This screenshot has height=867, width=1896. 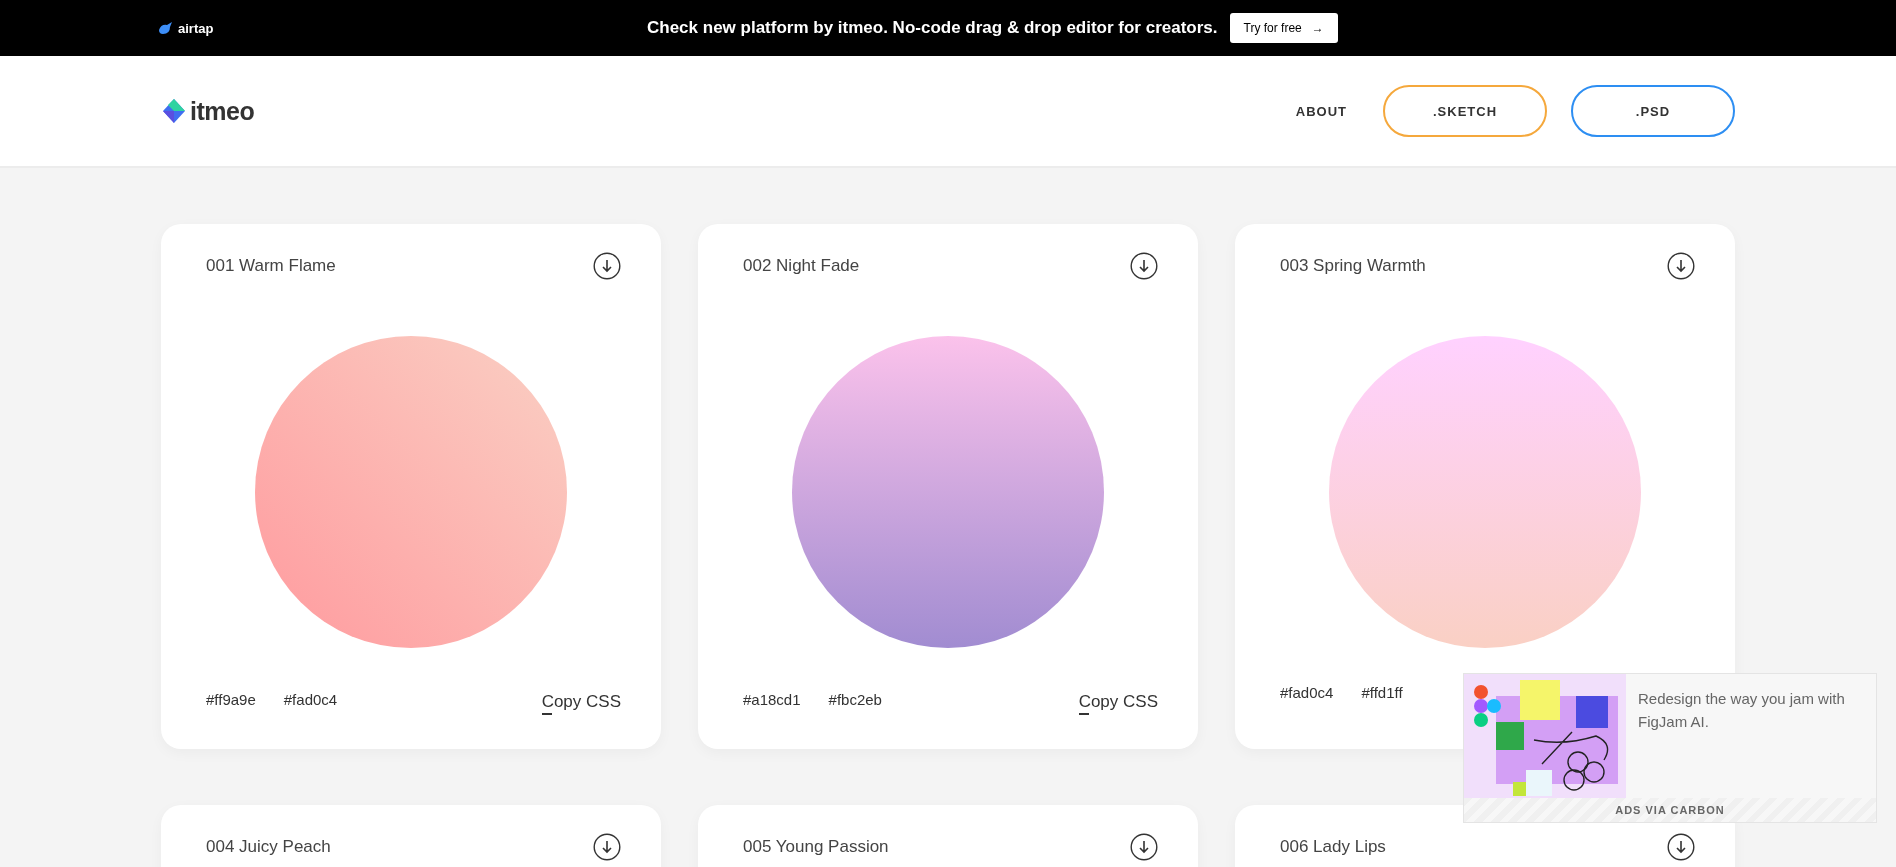 I want to click on hex-code: #ff9a9e, so click(x=231, y=699).